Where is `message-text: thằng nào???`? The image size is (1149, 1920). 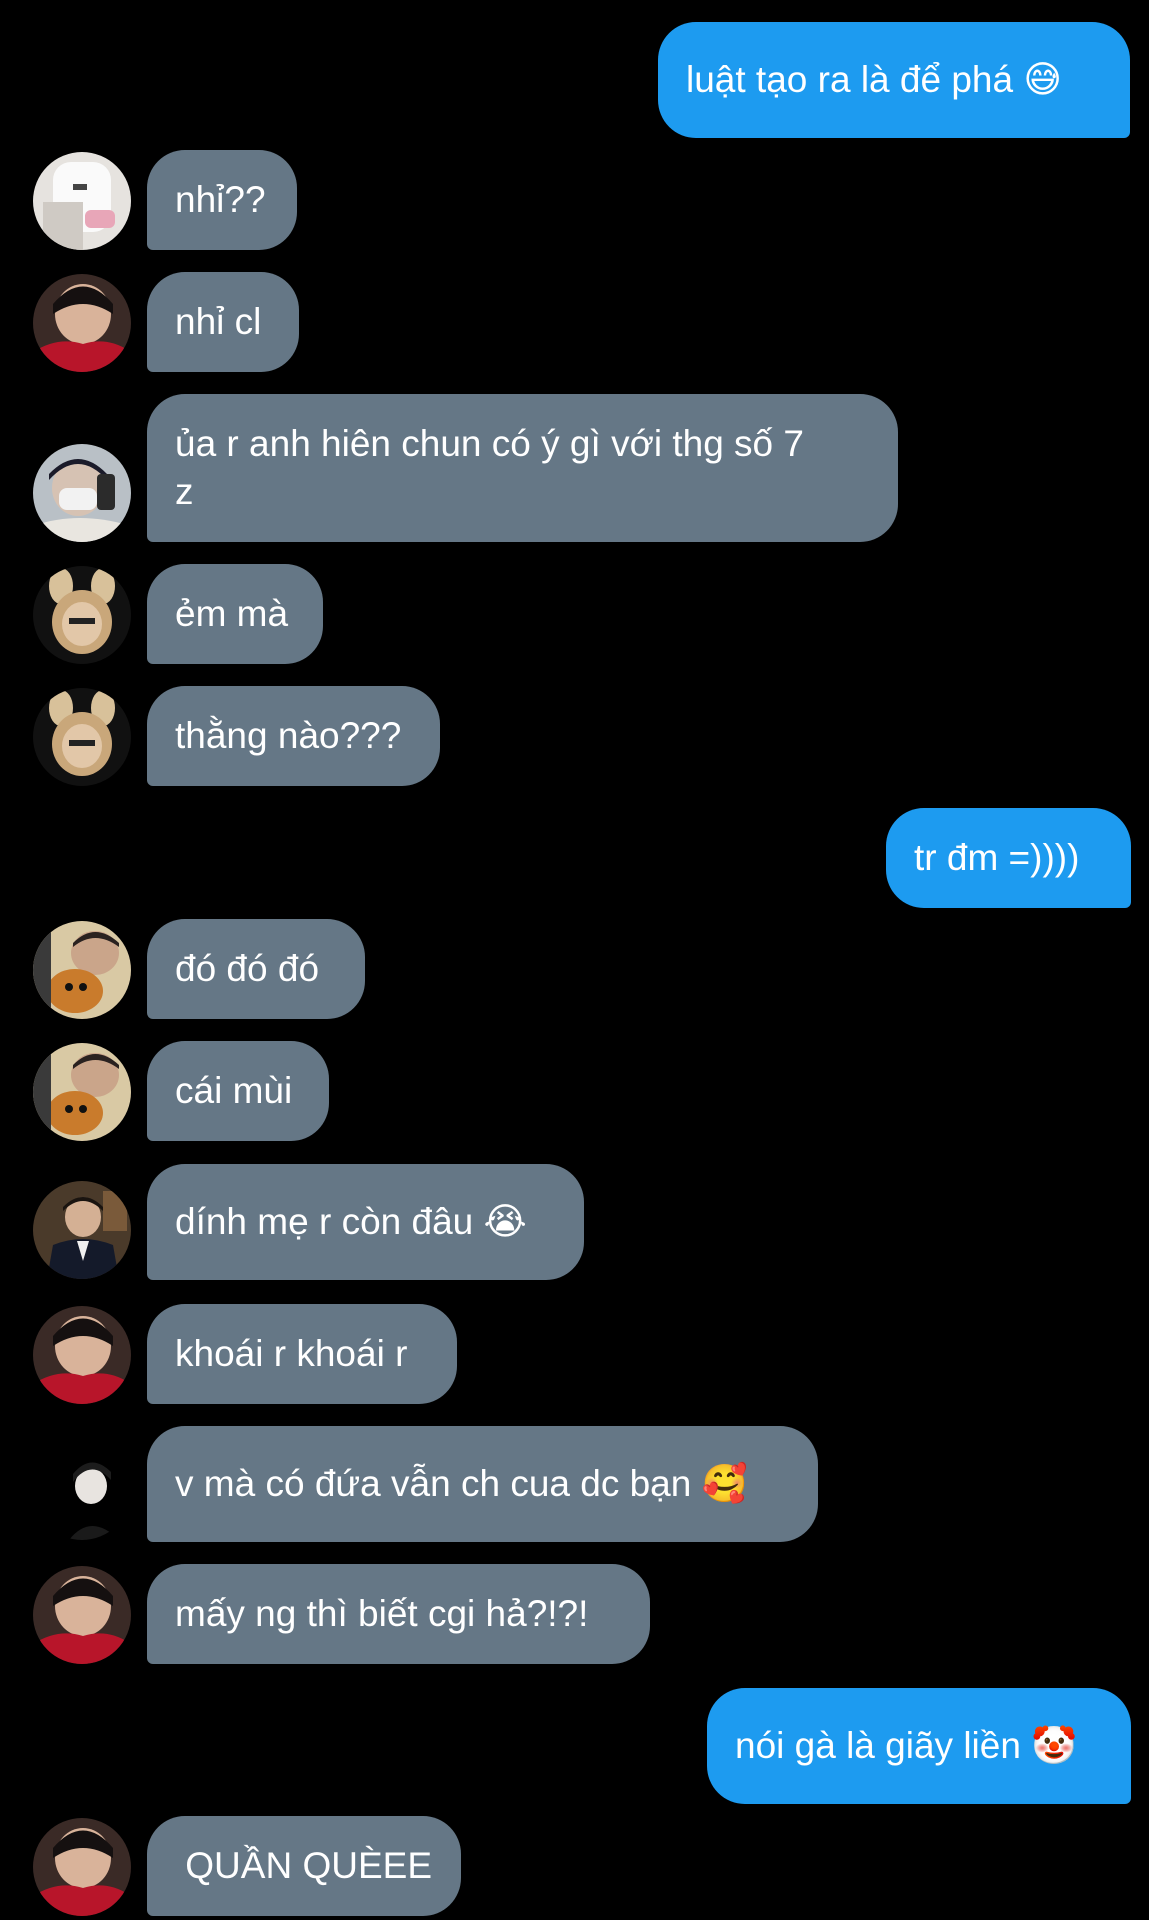 message-text: thằng nào??? is located at coordinates (288, 735).